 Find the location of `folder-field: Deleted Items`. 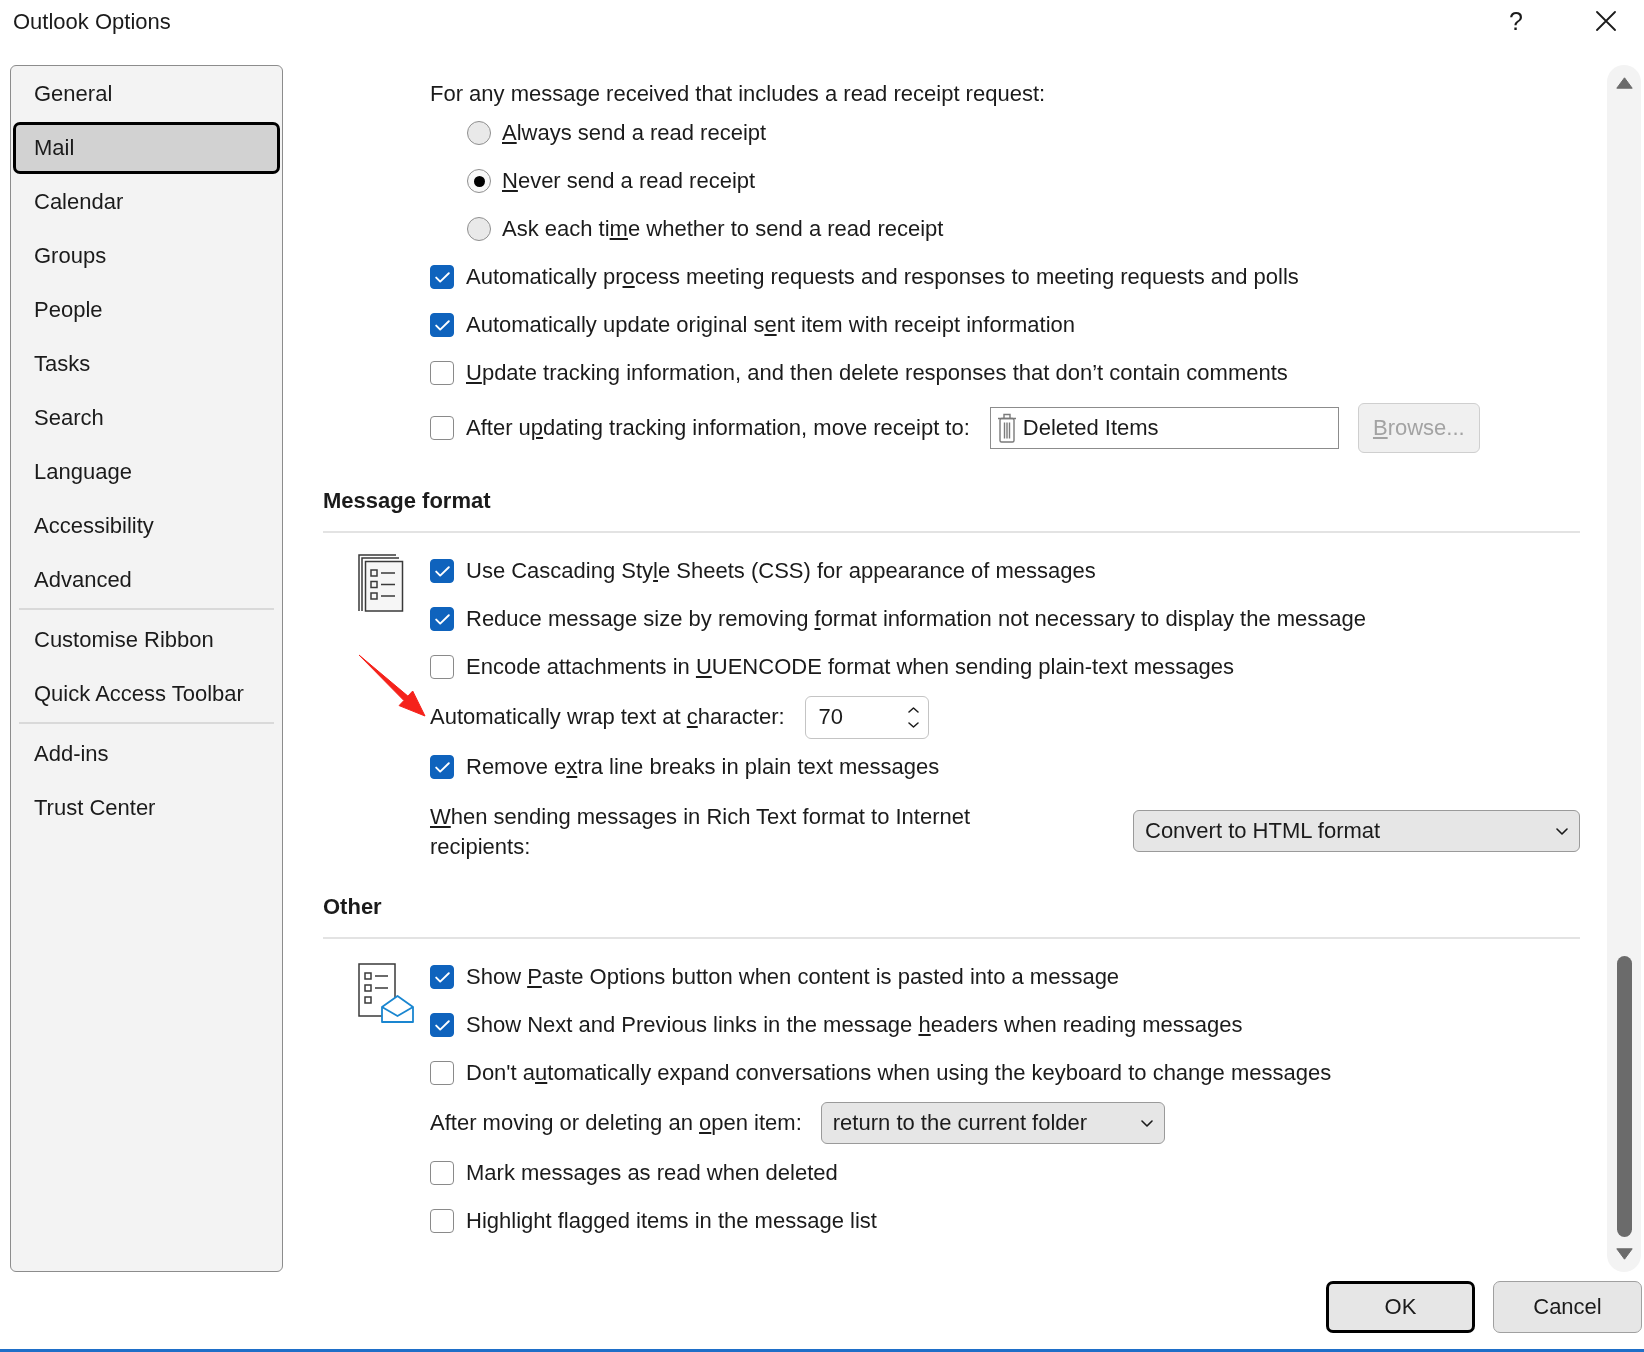

folder-field: Deleted Items is located at coordinates (1164, 428).